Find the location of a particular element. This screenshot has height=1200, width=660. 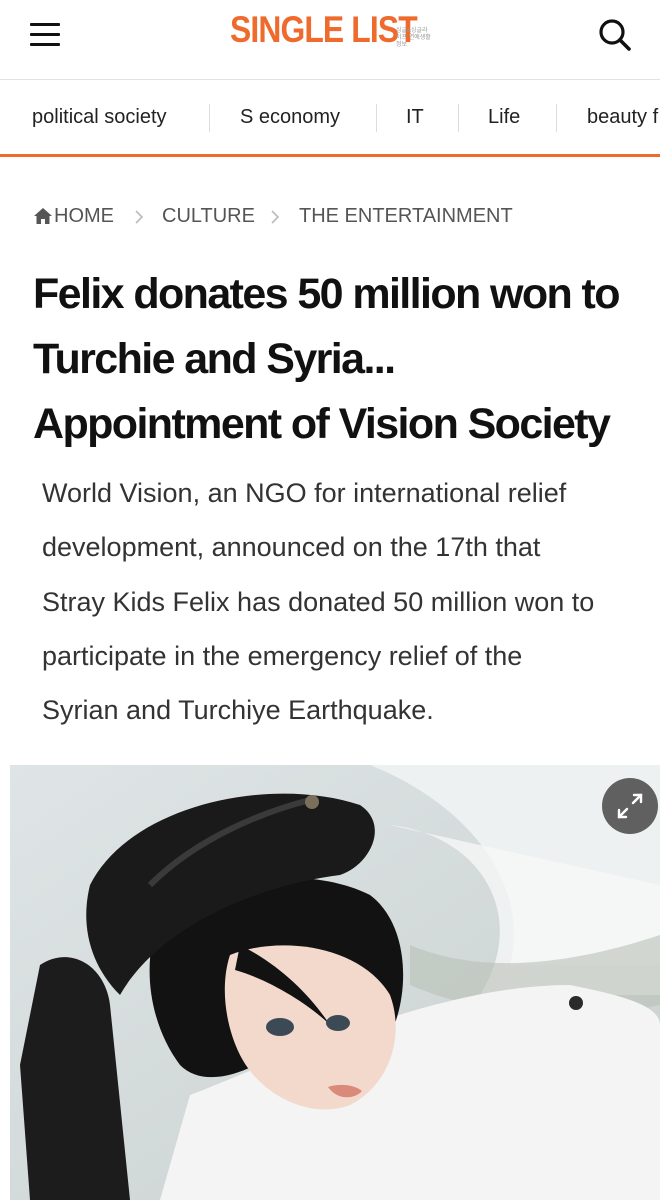

hamburger-menu-icon is located at coordinates (45, 35).